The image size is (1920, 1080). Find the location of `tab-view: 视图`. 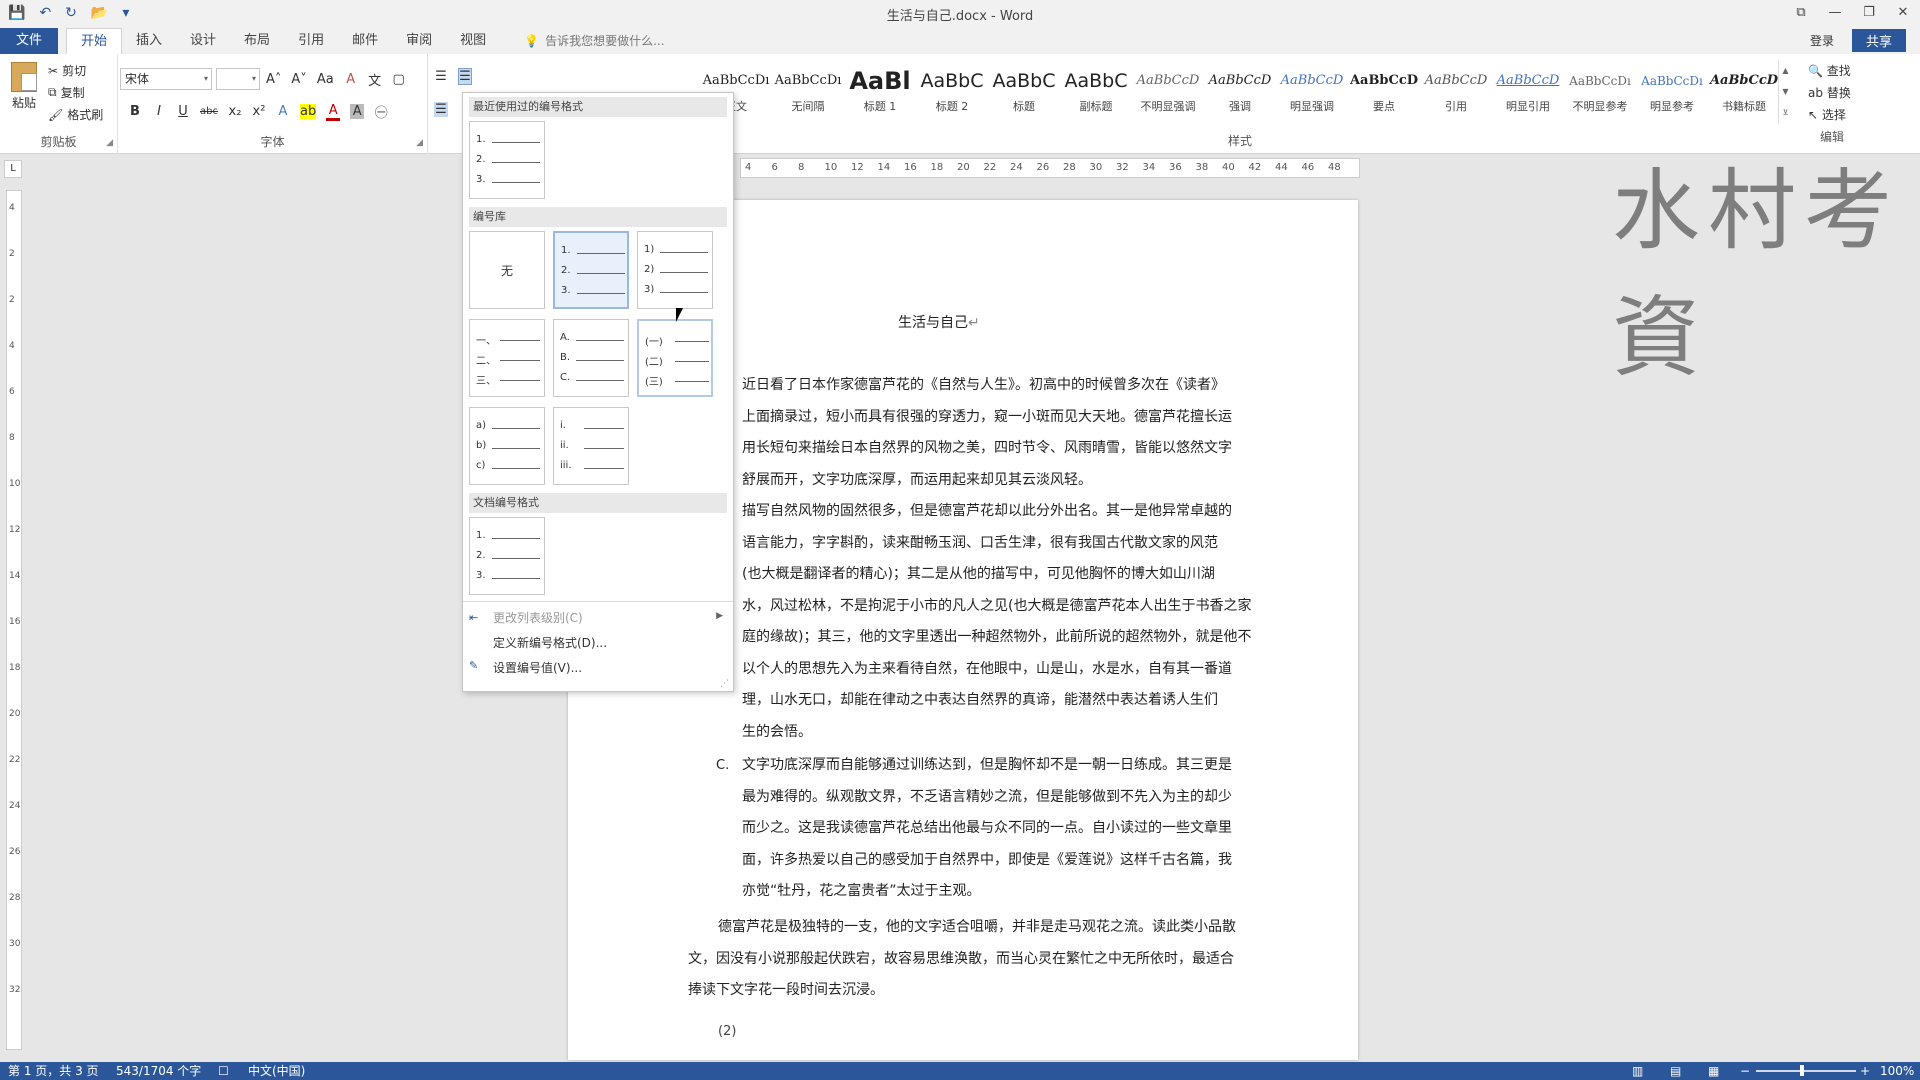

tab-view: 视图 is located at coordinates (473, 41).